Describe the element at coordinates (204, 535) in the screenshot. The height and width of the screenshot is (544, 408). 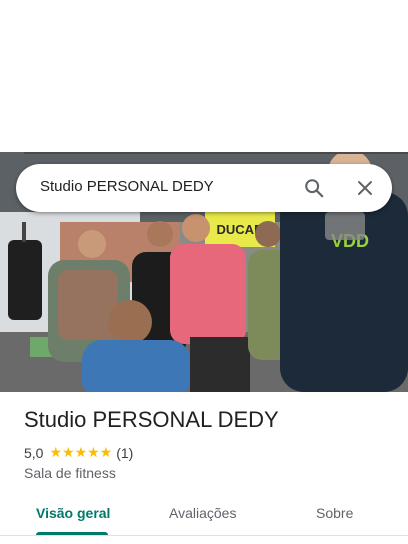
I see `tabs-divider` at that location.